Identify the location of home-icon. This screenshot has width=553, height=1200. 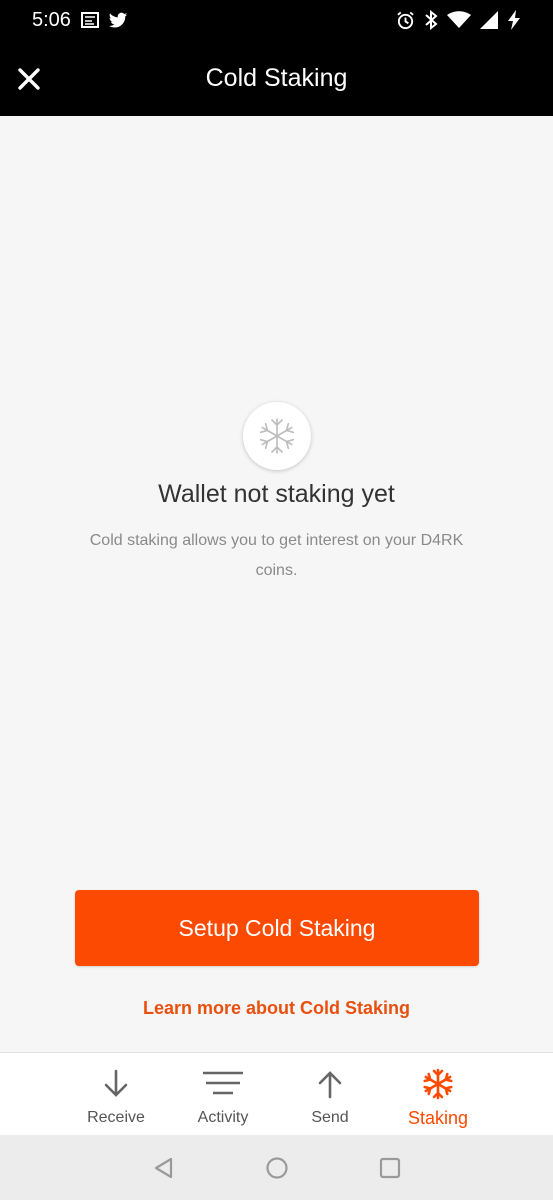
(277, 1168).